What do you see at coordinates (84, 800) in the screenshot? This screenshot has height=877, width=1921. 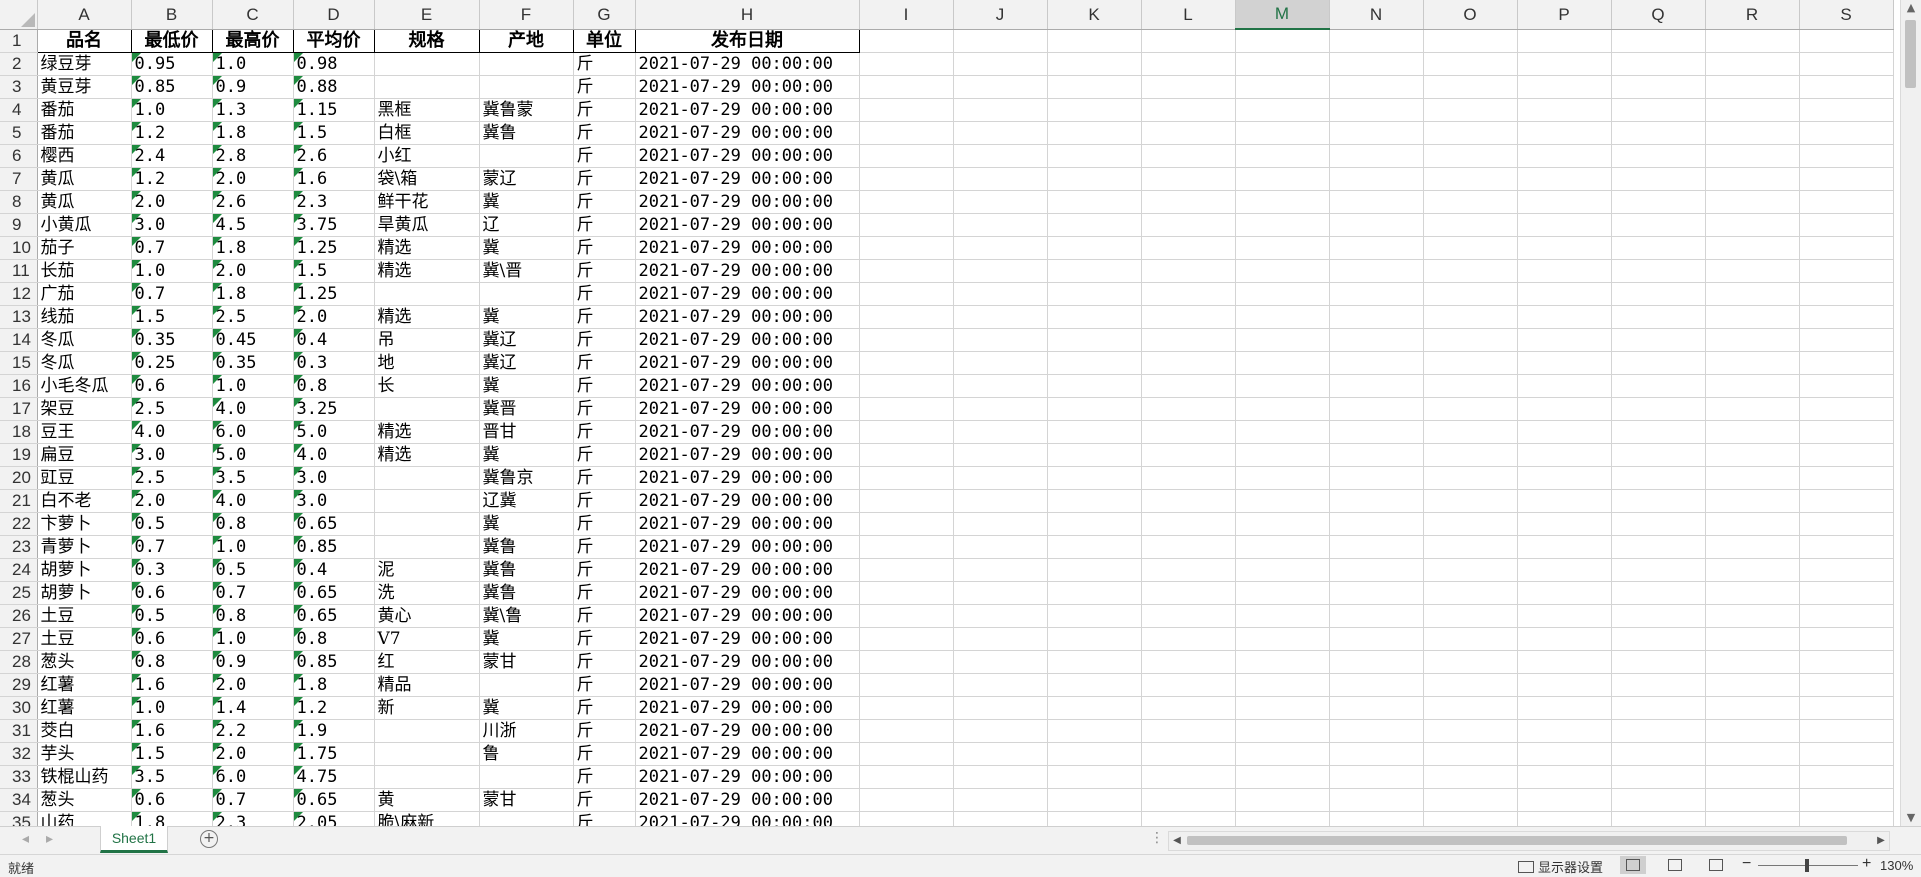 I see `data-cell: 葱头` at bounding box center [84, 800].